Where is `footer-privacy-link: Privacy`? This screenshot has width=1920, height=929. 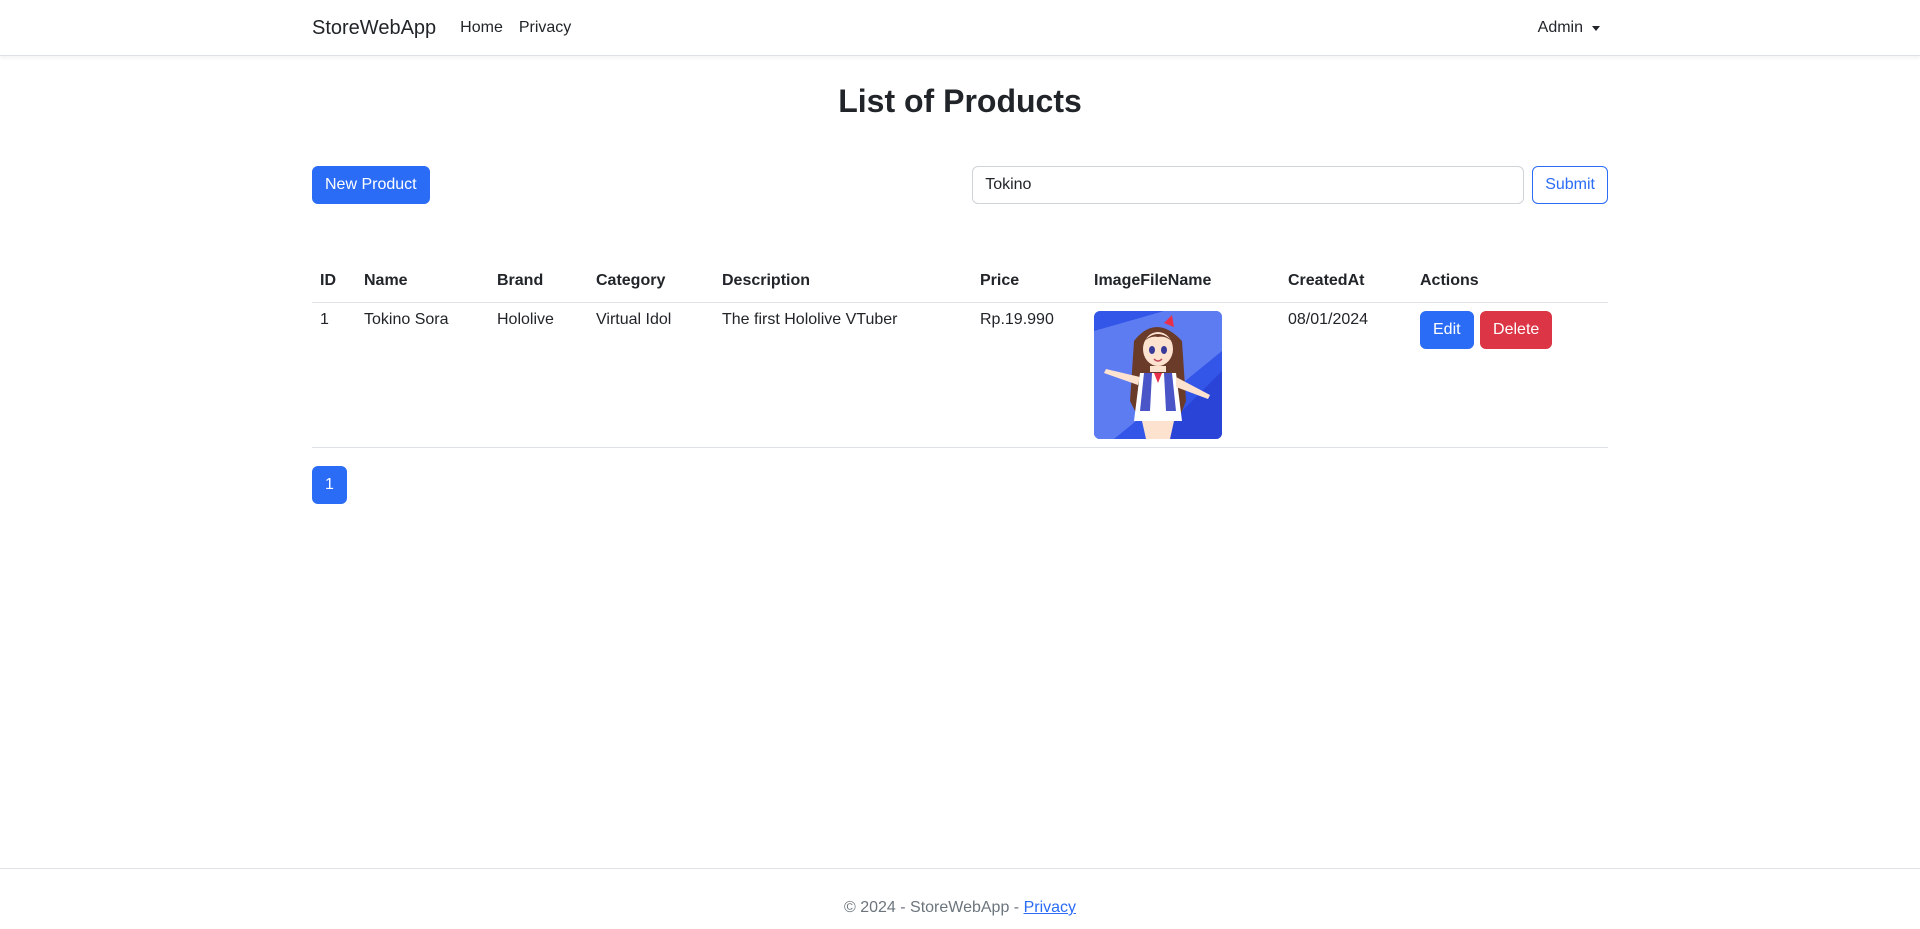 footer-privacy-link: Privacy is located at coordinates (1050, 907).